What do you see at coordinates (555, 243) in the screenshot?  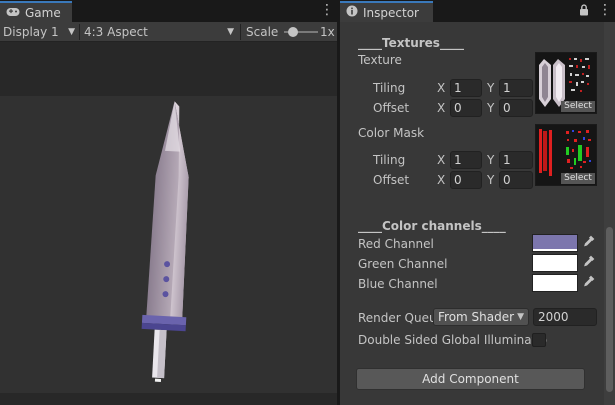 I see `red-channel-color-field` at bounding box center [555, 243].